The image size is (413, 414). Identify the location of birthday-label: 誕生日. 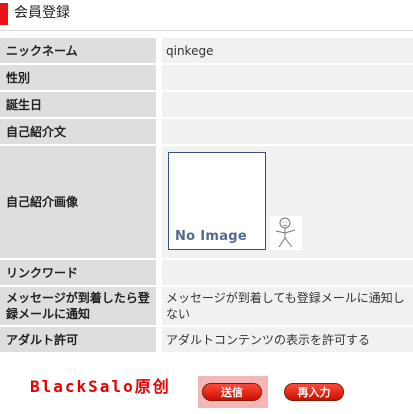
(81, 105).